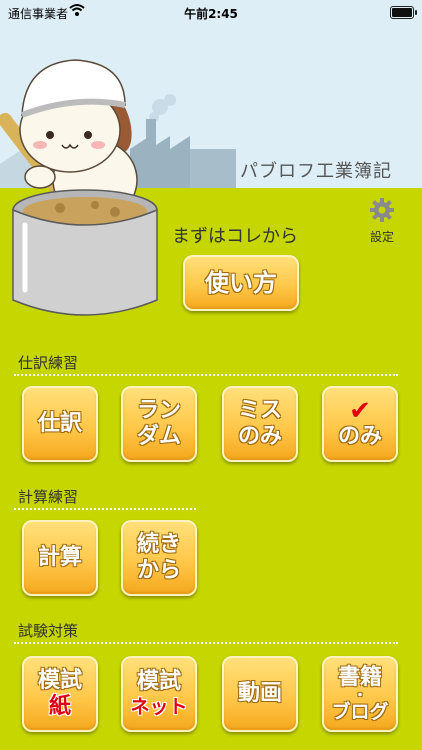 The image size is (422, 750). What do you see at coordinates (259, 410) in the screenshot?
I see `miss-label-line1: ミス` at bounding box center [259, 410].